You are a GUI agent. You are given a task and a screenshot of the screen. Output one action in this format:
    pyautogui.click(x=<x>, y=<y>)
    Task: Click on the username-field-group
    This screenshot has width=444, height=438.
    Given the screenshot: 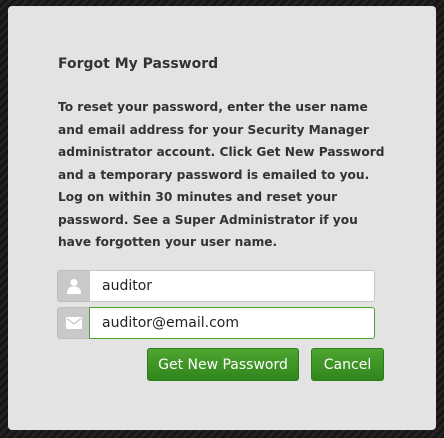 What is the action you would take?
    pyautogui.click(x=216, y=286)
    